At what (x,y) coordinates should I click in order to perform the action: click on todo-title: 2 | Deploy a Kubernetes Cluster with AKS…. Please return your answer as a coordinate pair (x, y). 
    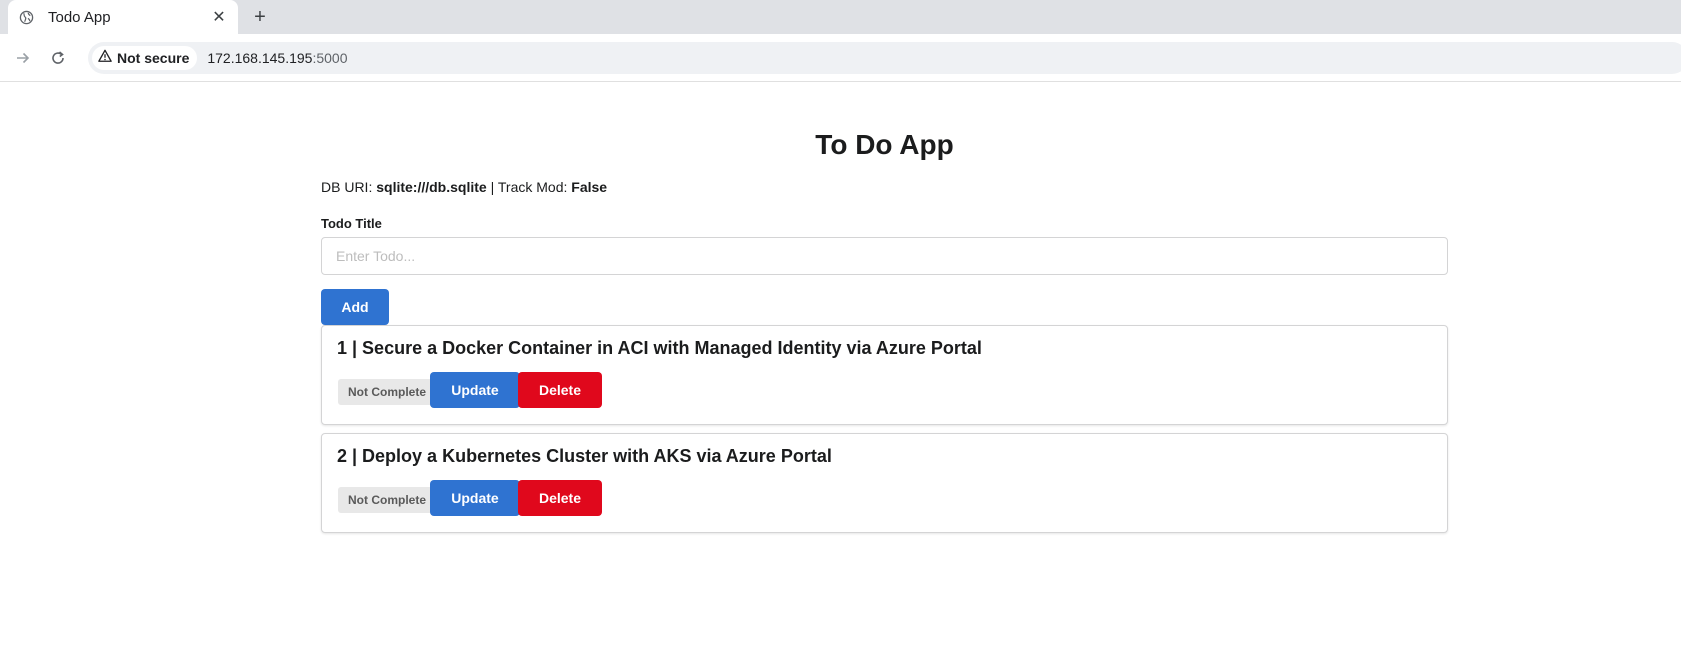
    Looking at the image, I should click on (584, 456).